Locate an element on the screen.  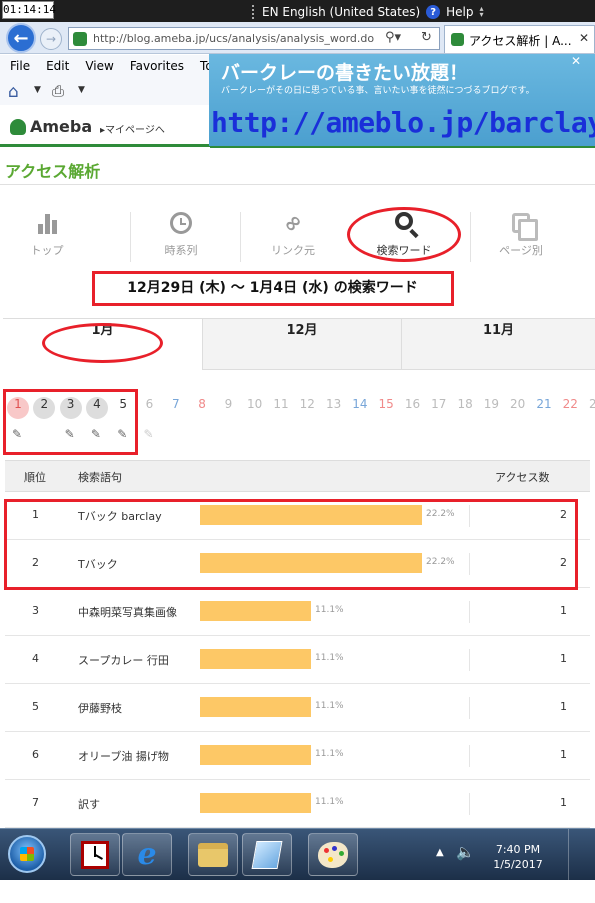
tray-clock: 7:40 PM 1/5/2017 is located at coordinates (518, 857).